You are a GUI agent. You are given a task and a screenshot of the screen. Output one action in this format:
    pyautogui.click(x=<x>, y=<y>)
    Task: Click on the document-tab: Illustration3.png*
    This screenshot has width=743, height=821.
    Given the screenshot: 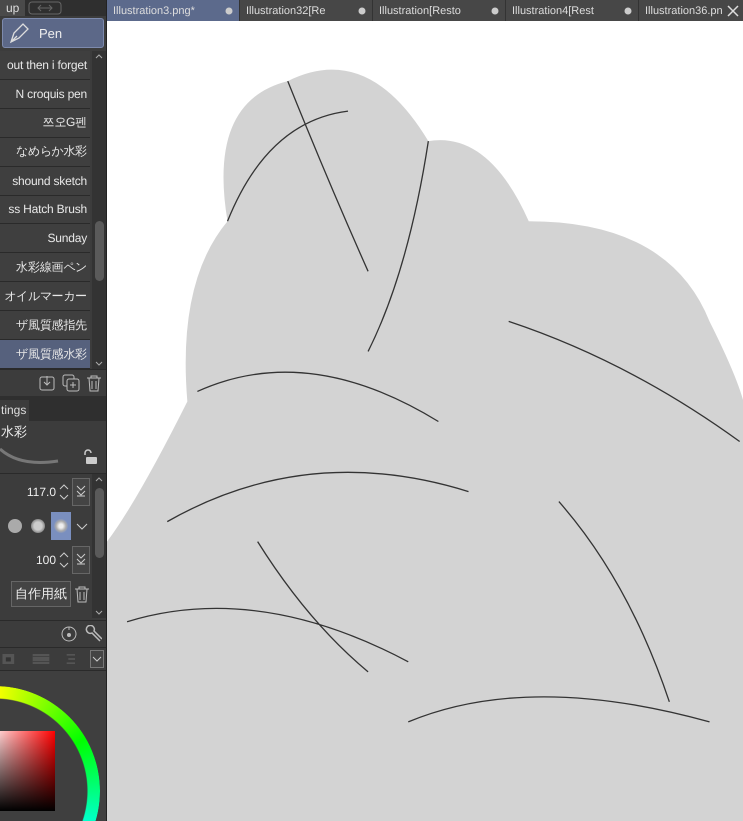 What is the action you would take?
    pyautogui.click(x=173, y=10)
    